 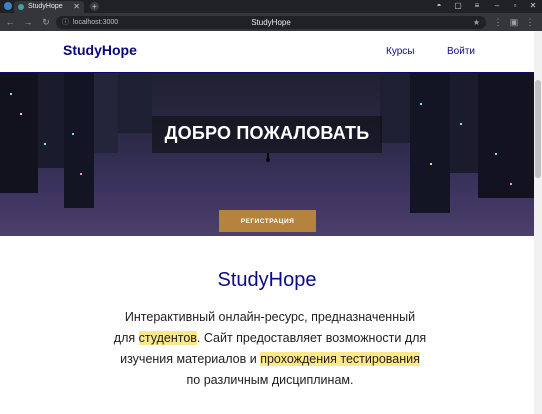 What do you see at coordinates (10, 22) in the screenshot?
I see `back-icon: ←` at bounding box center [10, 22].